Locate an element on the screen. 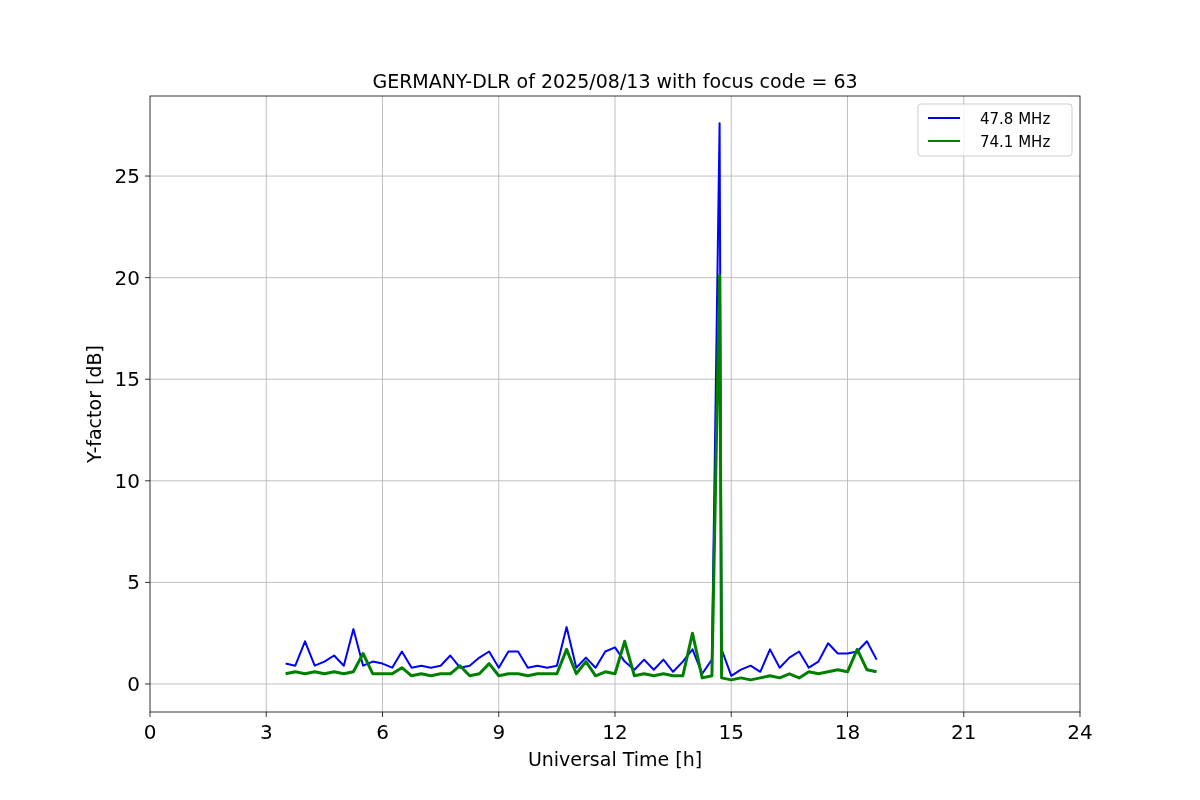 The height and width of the screenshot is (800, 1200). x-tick-label: 3 is located at coordinates (266, 732).